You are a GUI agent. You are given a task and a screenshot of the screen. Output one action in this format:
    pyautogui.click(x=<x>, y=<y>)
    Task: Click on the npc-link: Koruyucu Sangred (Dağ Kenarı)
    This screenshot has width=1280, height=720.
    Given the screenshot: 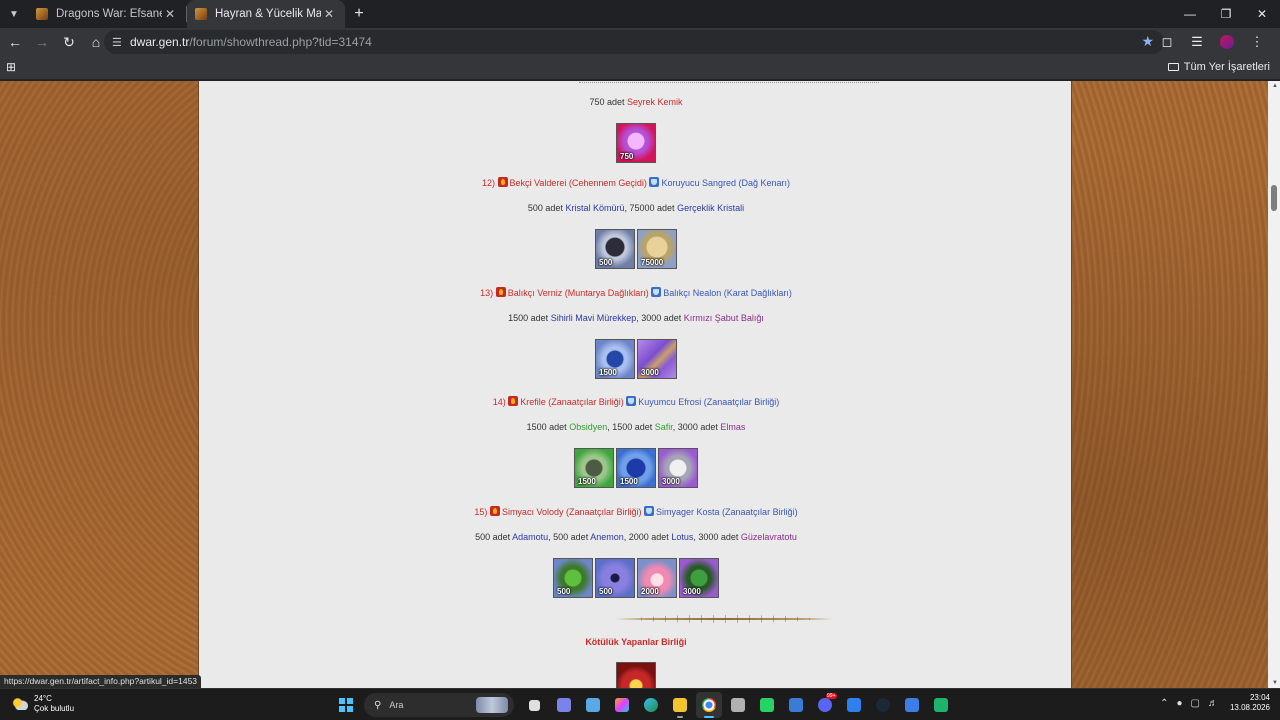 What is the action you would take?
    pyautogui.click(x=725, y=183)
    